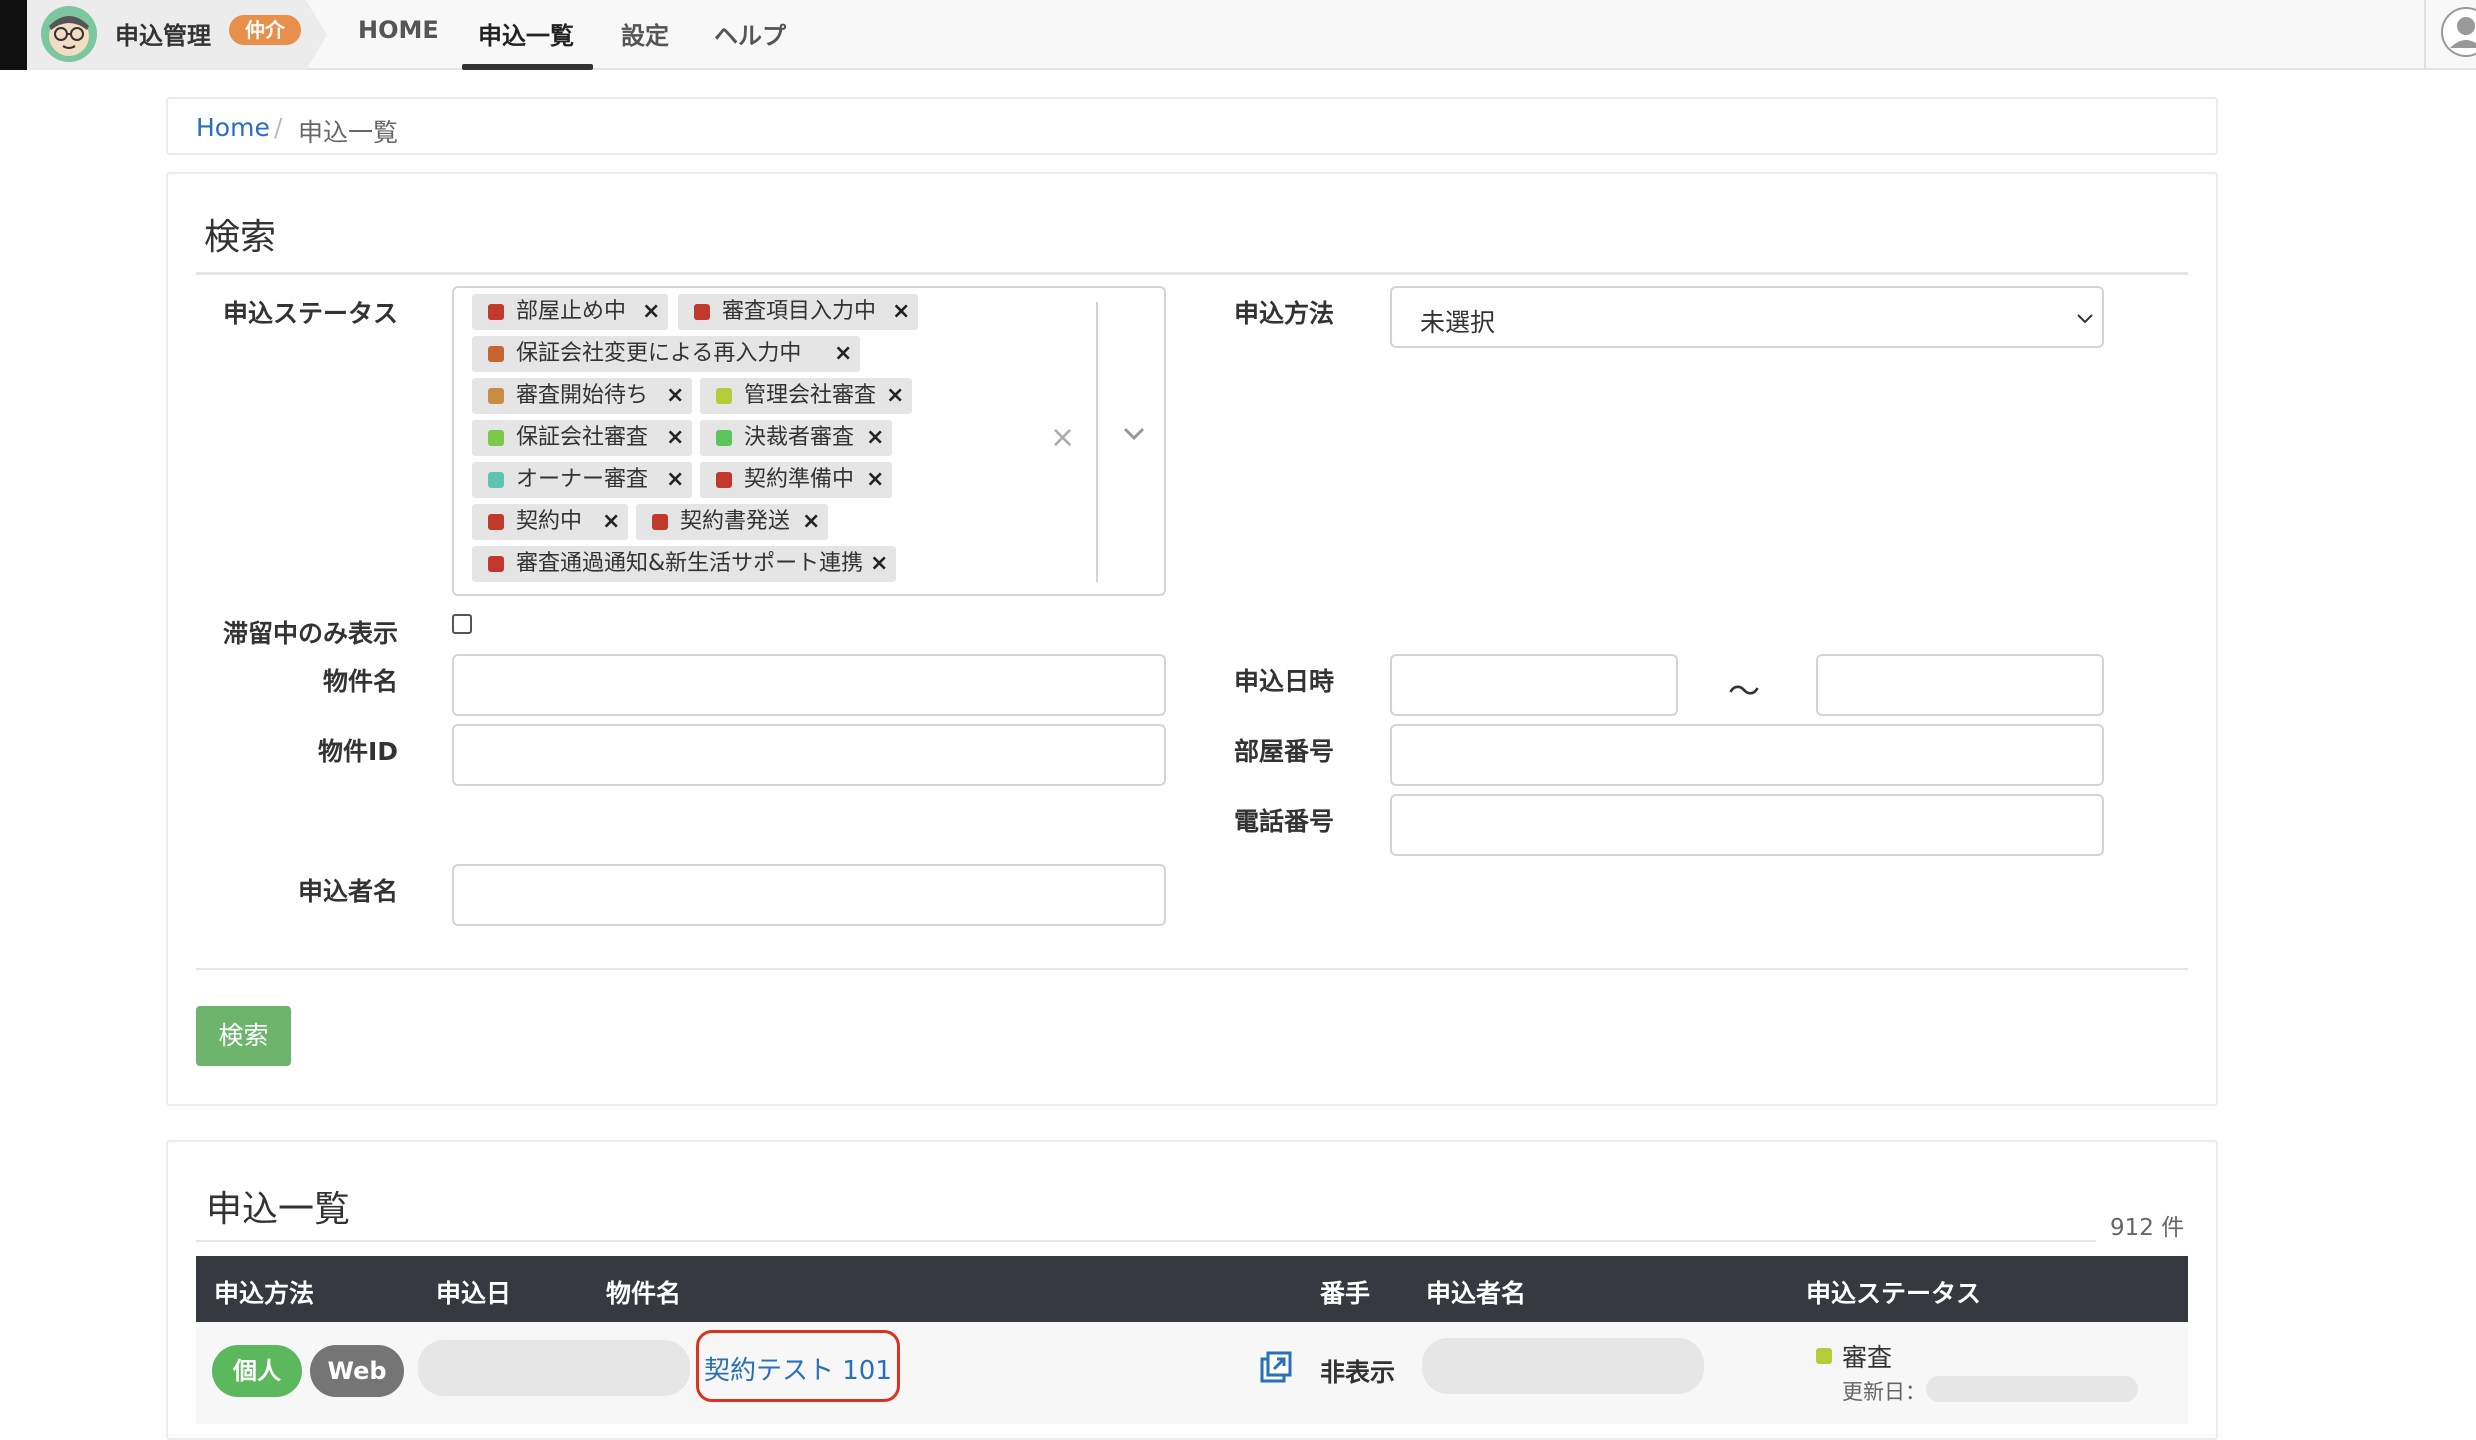  Describe the element at coordinates (645, 33) in the screenshot. I see `nav-settings: 設定` at that location.